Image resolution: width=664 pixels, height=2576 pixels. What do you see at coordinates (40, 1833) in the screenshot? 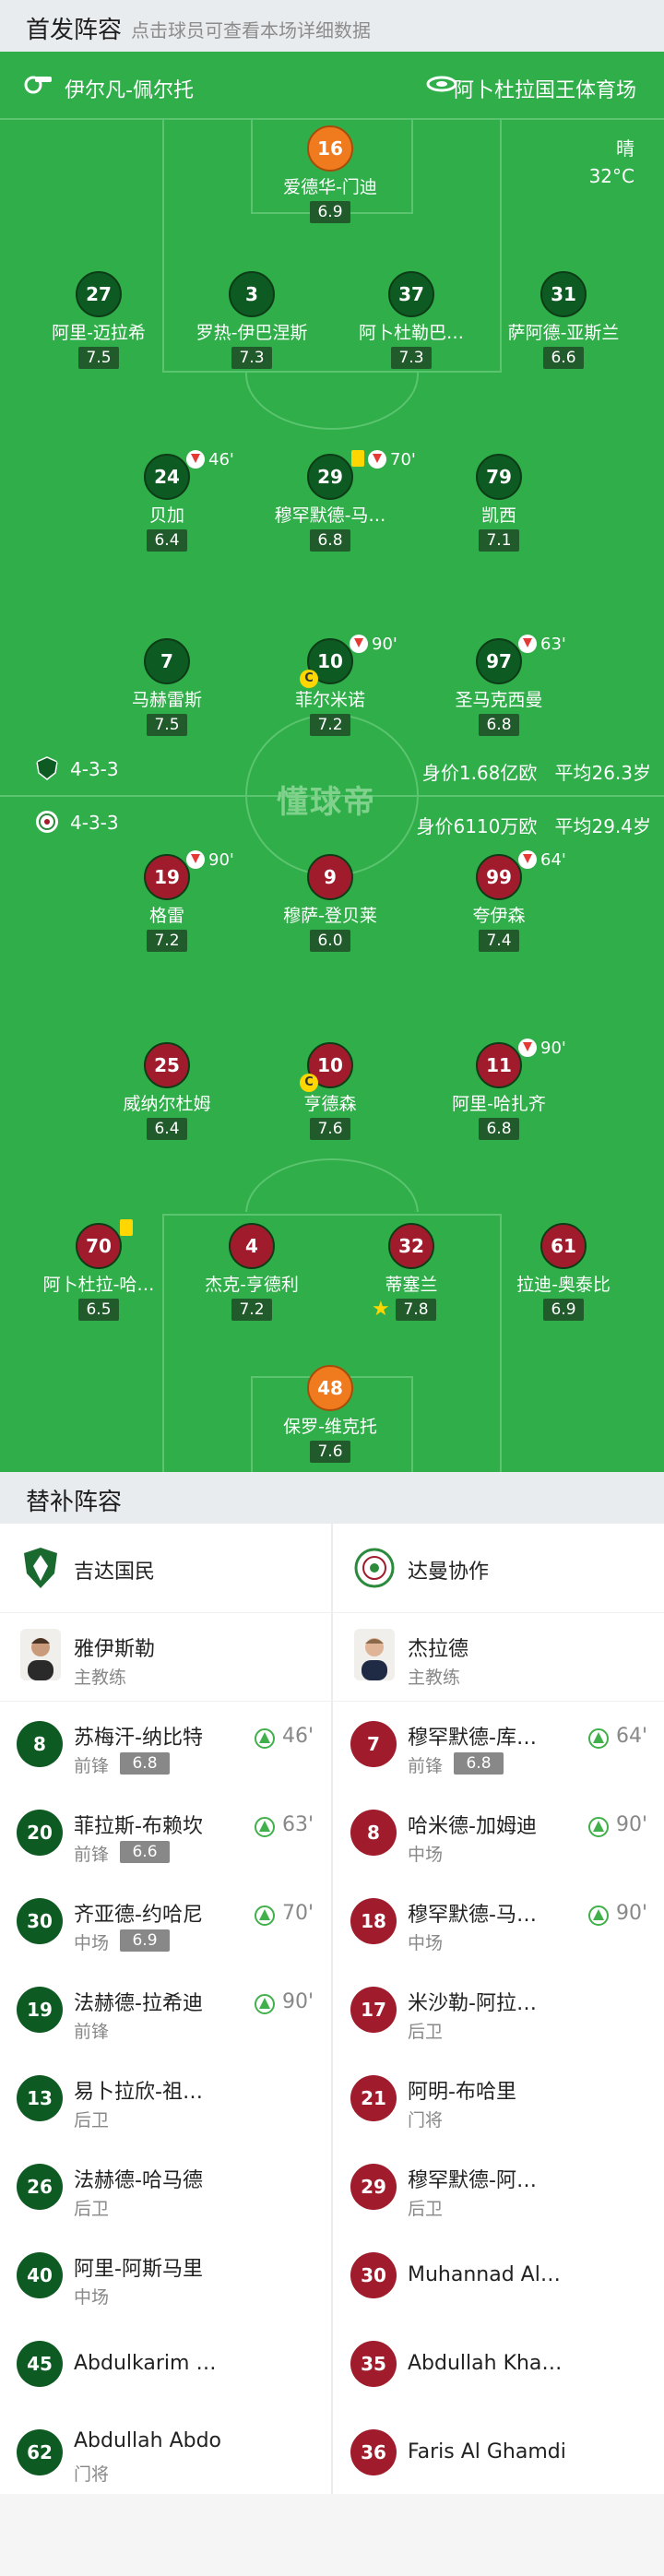
I see `jersey-number: 20` at bounding box center [40, 1833].